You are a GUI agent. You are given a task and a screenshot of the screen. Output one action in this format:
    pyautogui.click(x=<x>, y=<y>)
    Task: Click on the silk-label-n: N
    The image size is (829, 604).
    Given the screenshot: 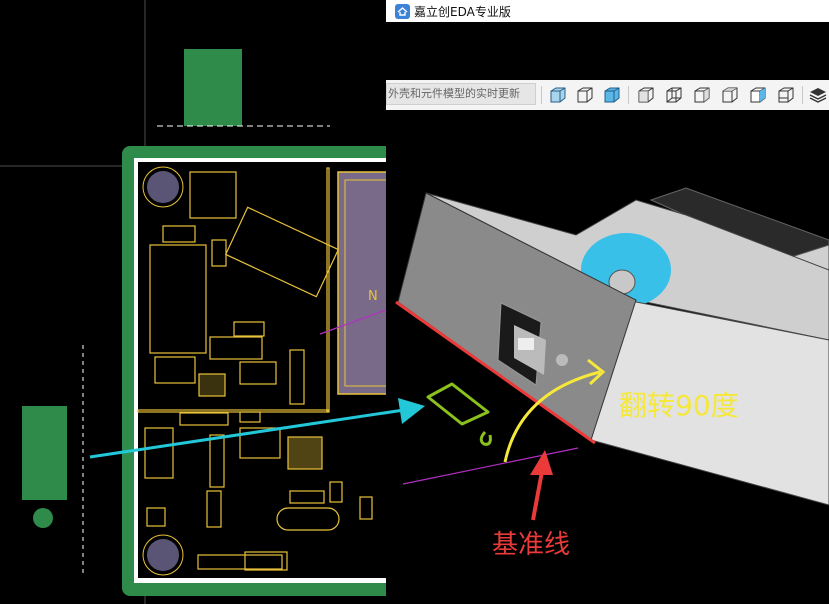 What is the action you would take?
    pyautogui.click(x=373, y=296)
    